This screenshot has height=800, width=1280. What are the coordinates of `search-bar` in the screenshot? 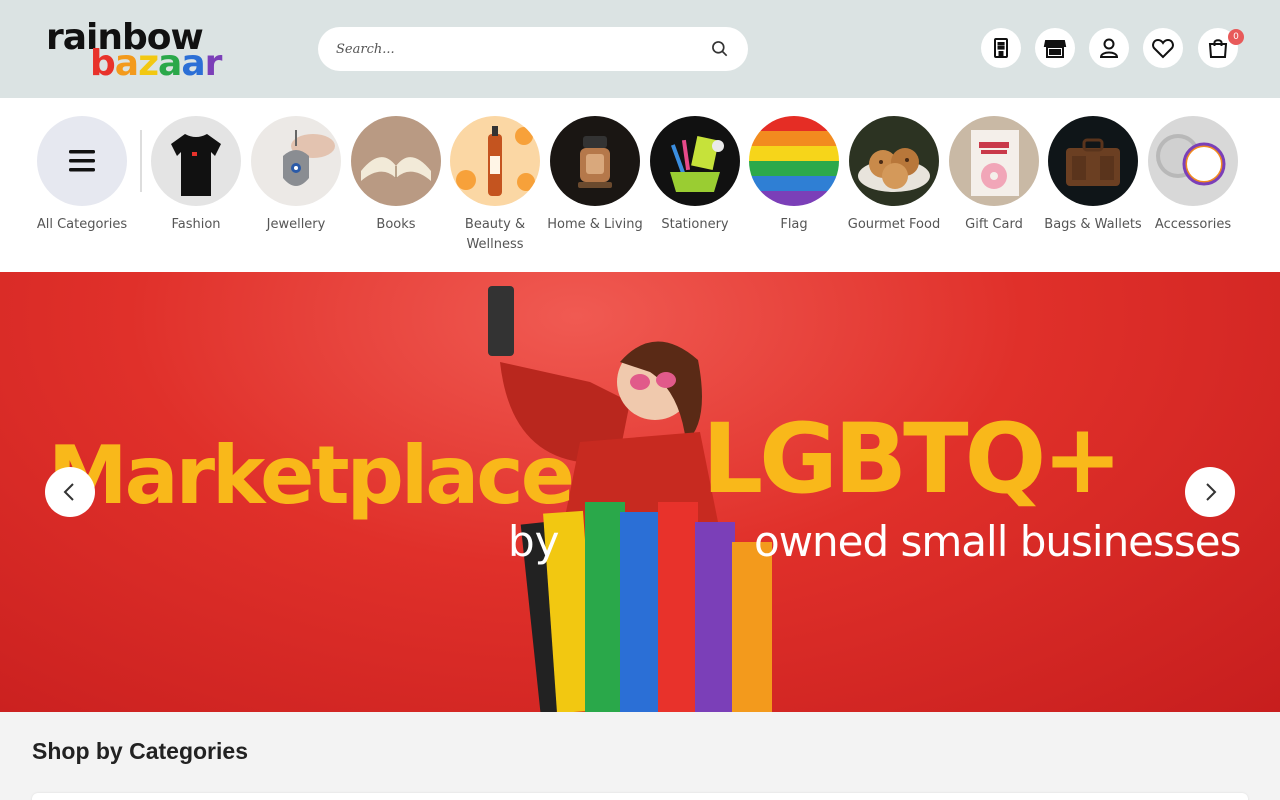 It's located at (533, 49).